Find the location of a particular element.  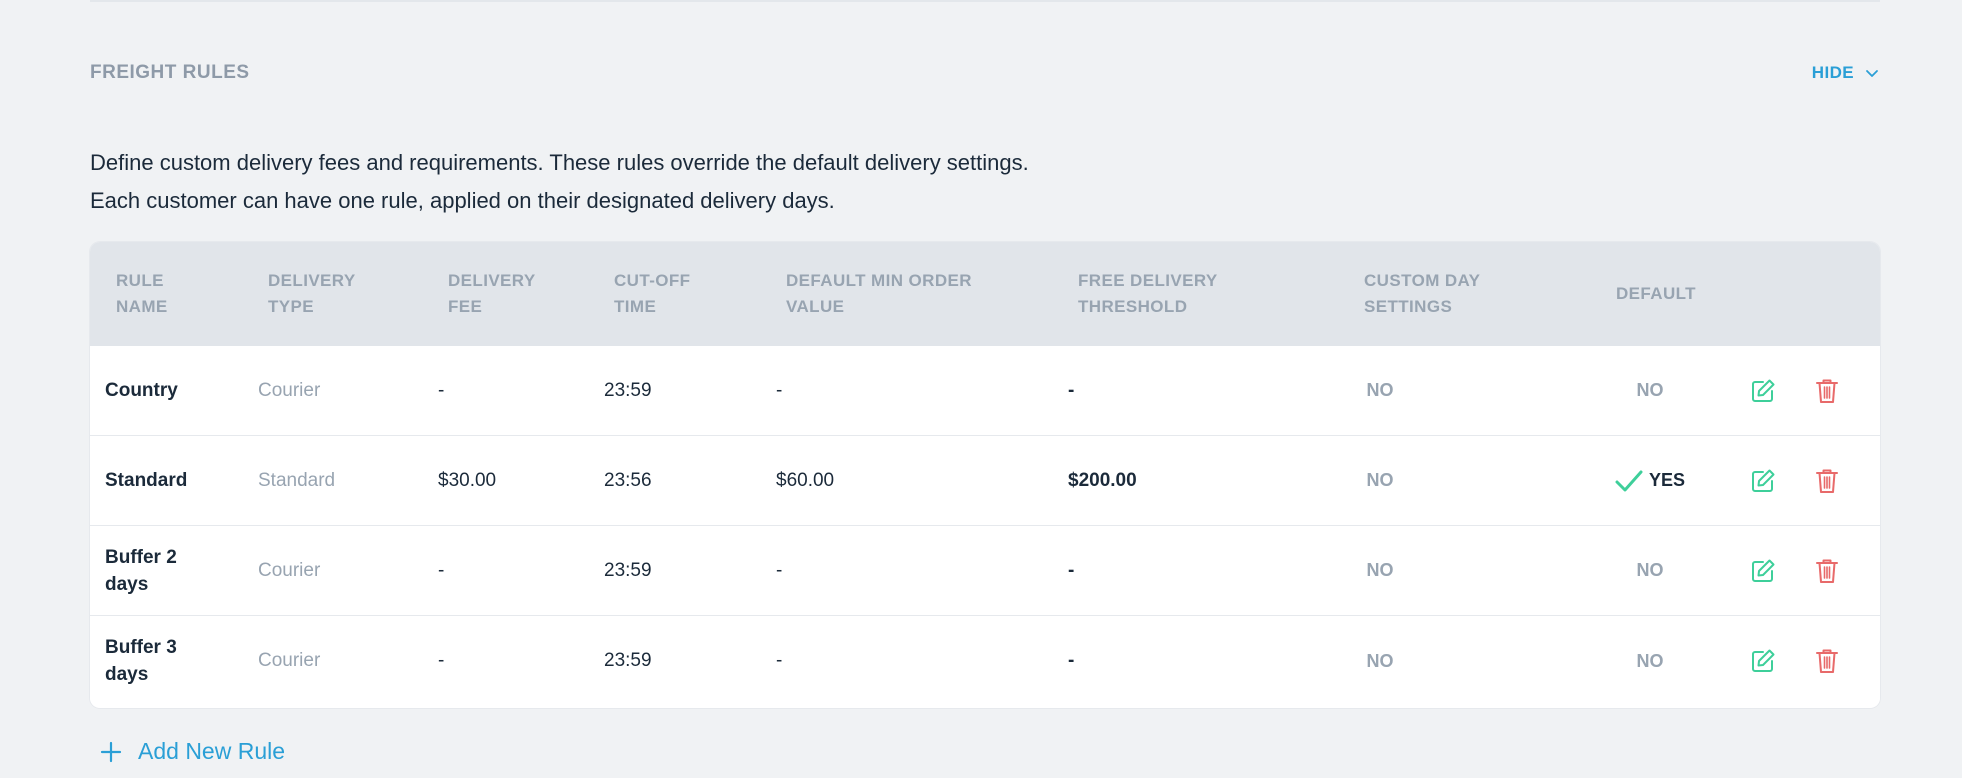

section-divider is located at coordinates (985, 1).